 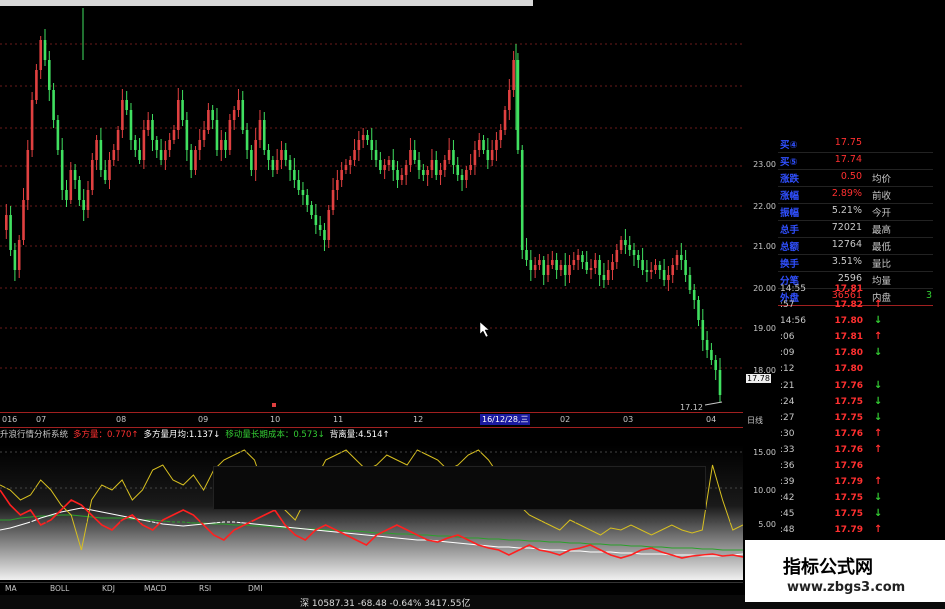 What do you see at coordinates (855, 339) in the screenshot?
I see `tick-row: :06 17.81 ↑` at bounding box center [855, 339].